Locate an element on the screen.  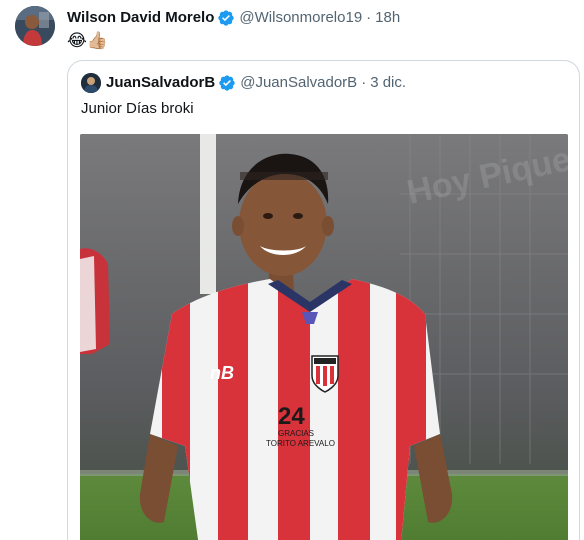
pole is located at coordinates (208, 214).